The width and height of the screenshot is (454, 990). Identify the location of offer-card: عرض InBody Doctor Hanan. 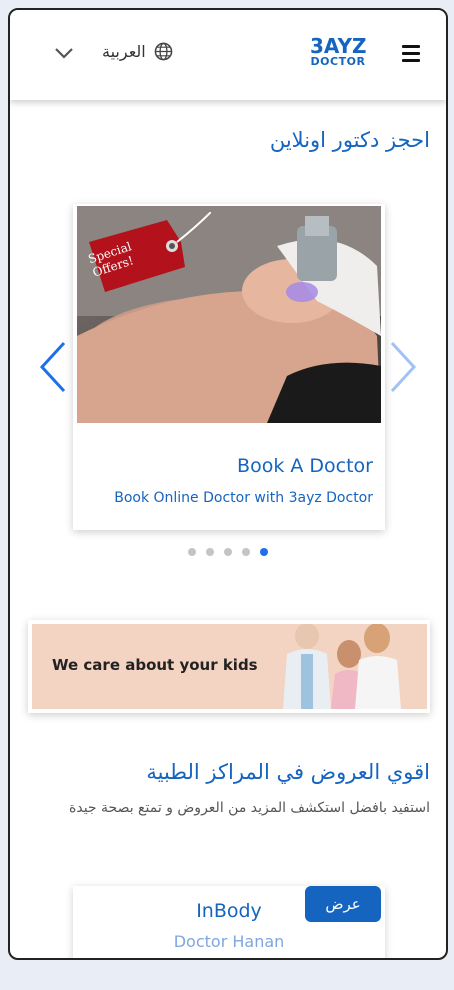
(229, 923).